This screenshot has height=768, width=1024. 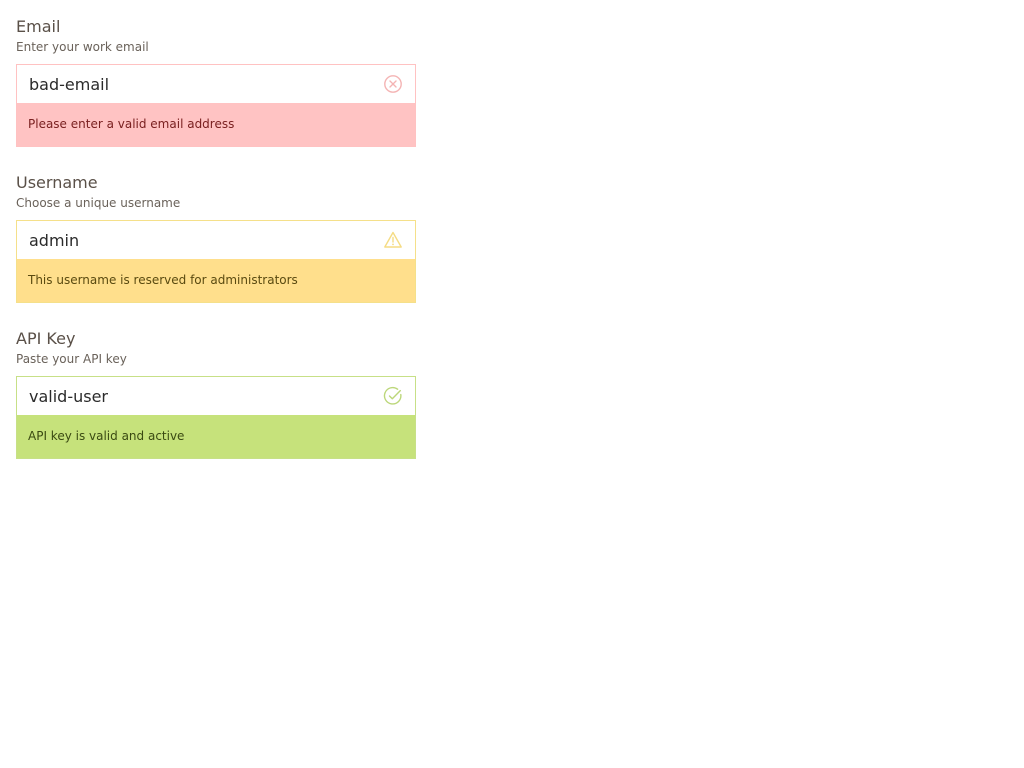 I want to click on username-input, so click(x=202, y=240).